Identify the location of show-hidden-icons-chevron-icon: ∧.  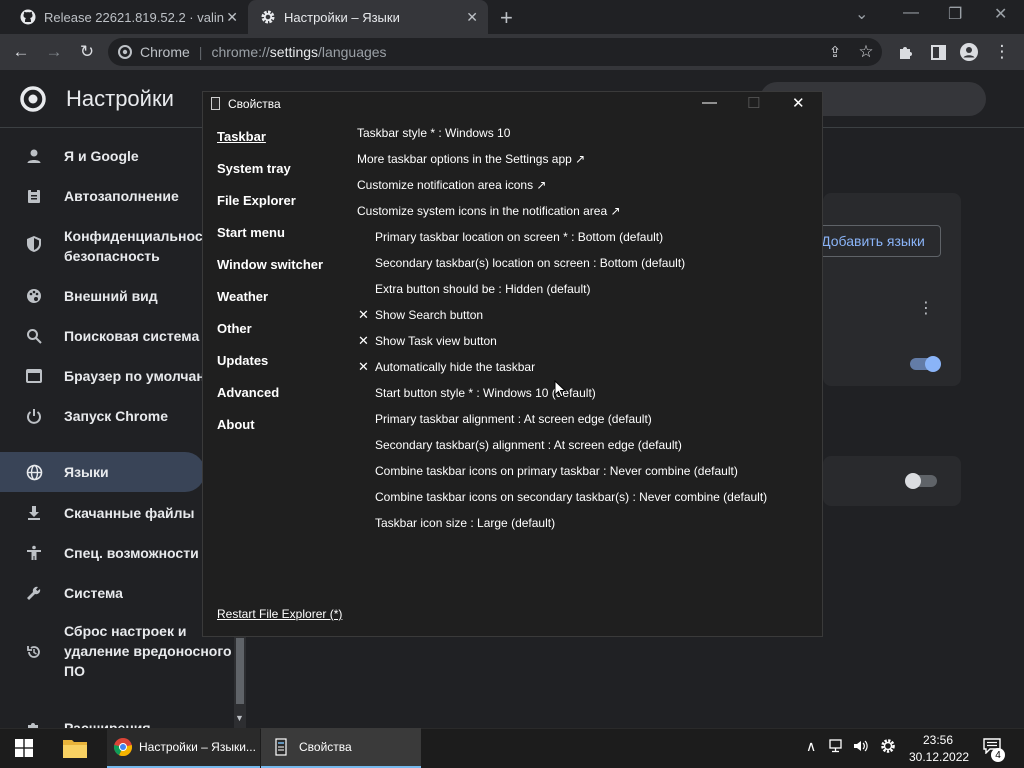
(811, 746).